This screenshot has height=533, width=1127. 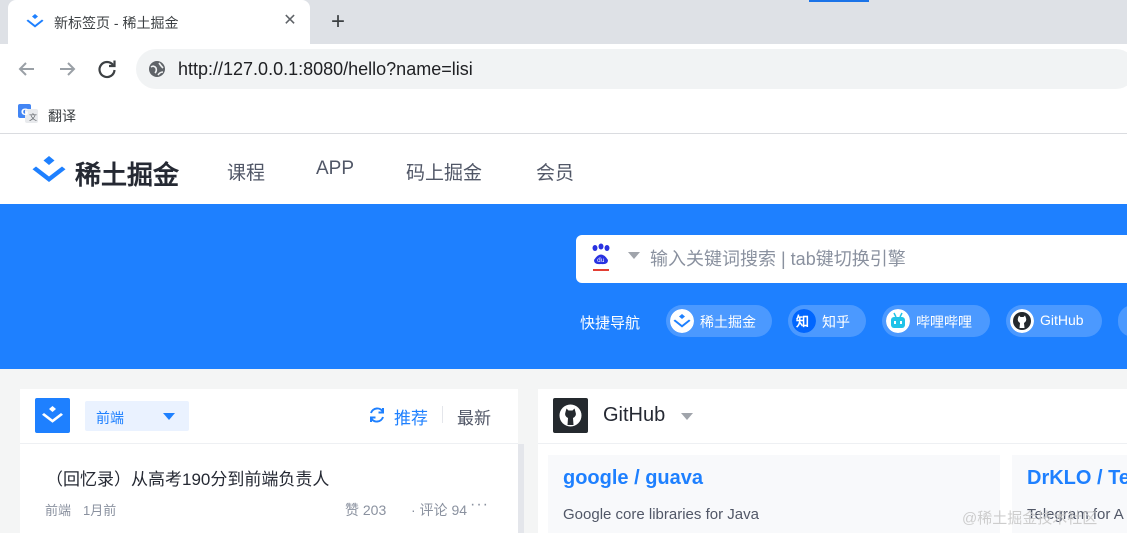 I want to click on google-translate-icon: G 文, so click(x=28, y=113).